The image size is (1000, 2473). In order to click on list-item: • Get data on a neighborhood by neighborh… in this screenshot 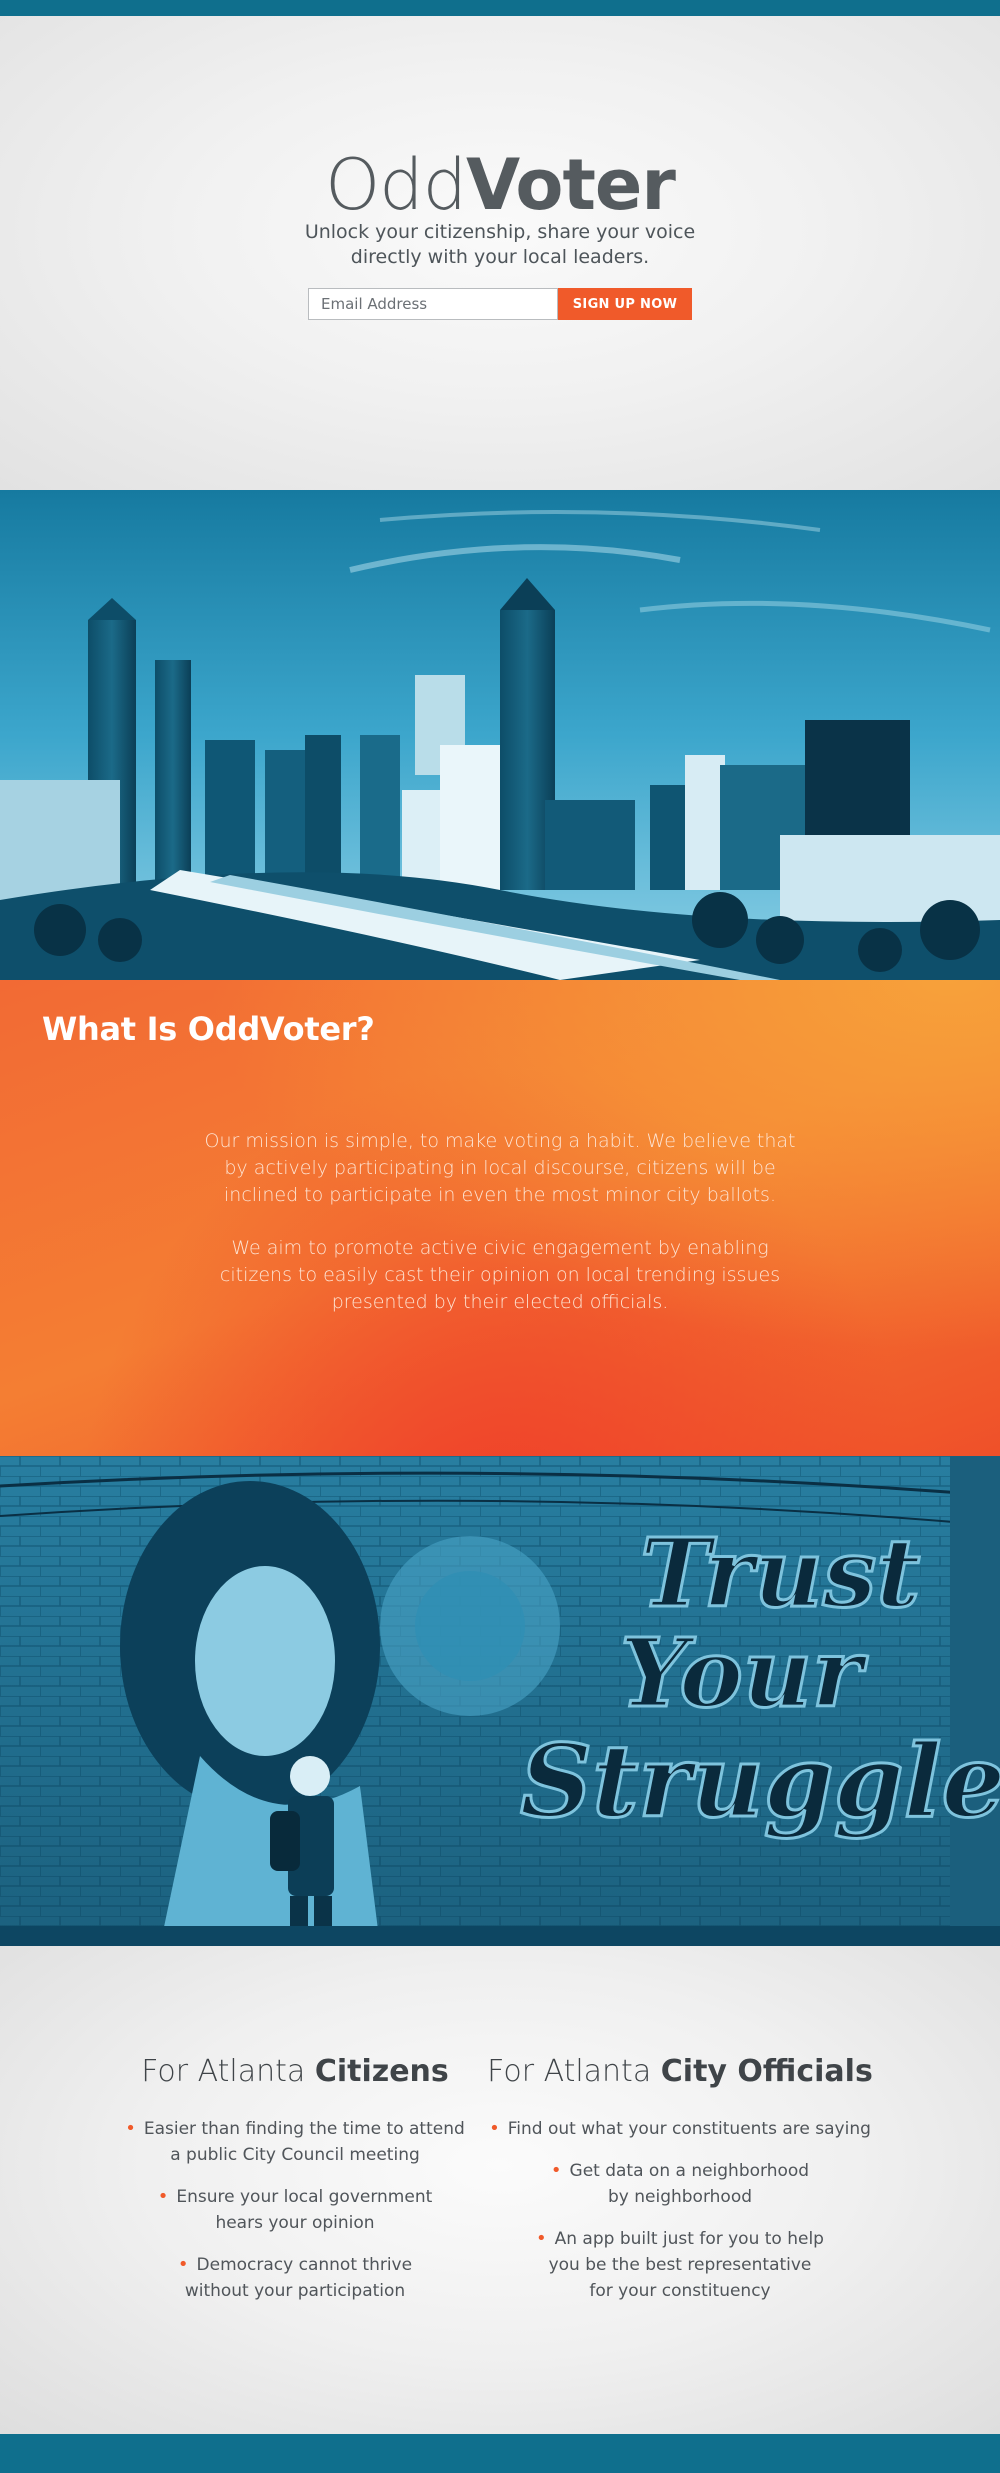, I will do `click(680, 2183)`.